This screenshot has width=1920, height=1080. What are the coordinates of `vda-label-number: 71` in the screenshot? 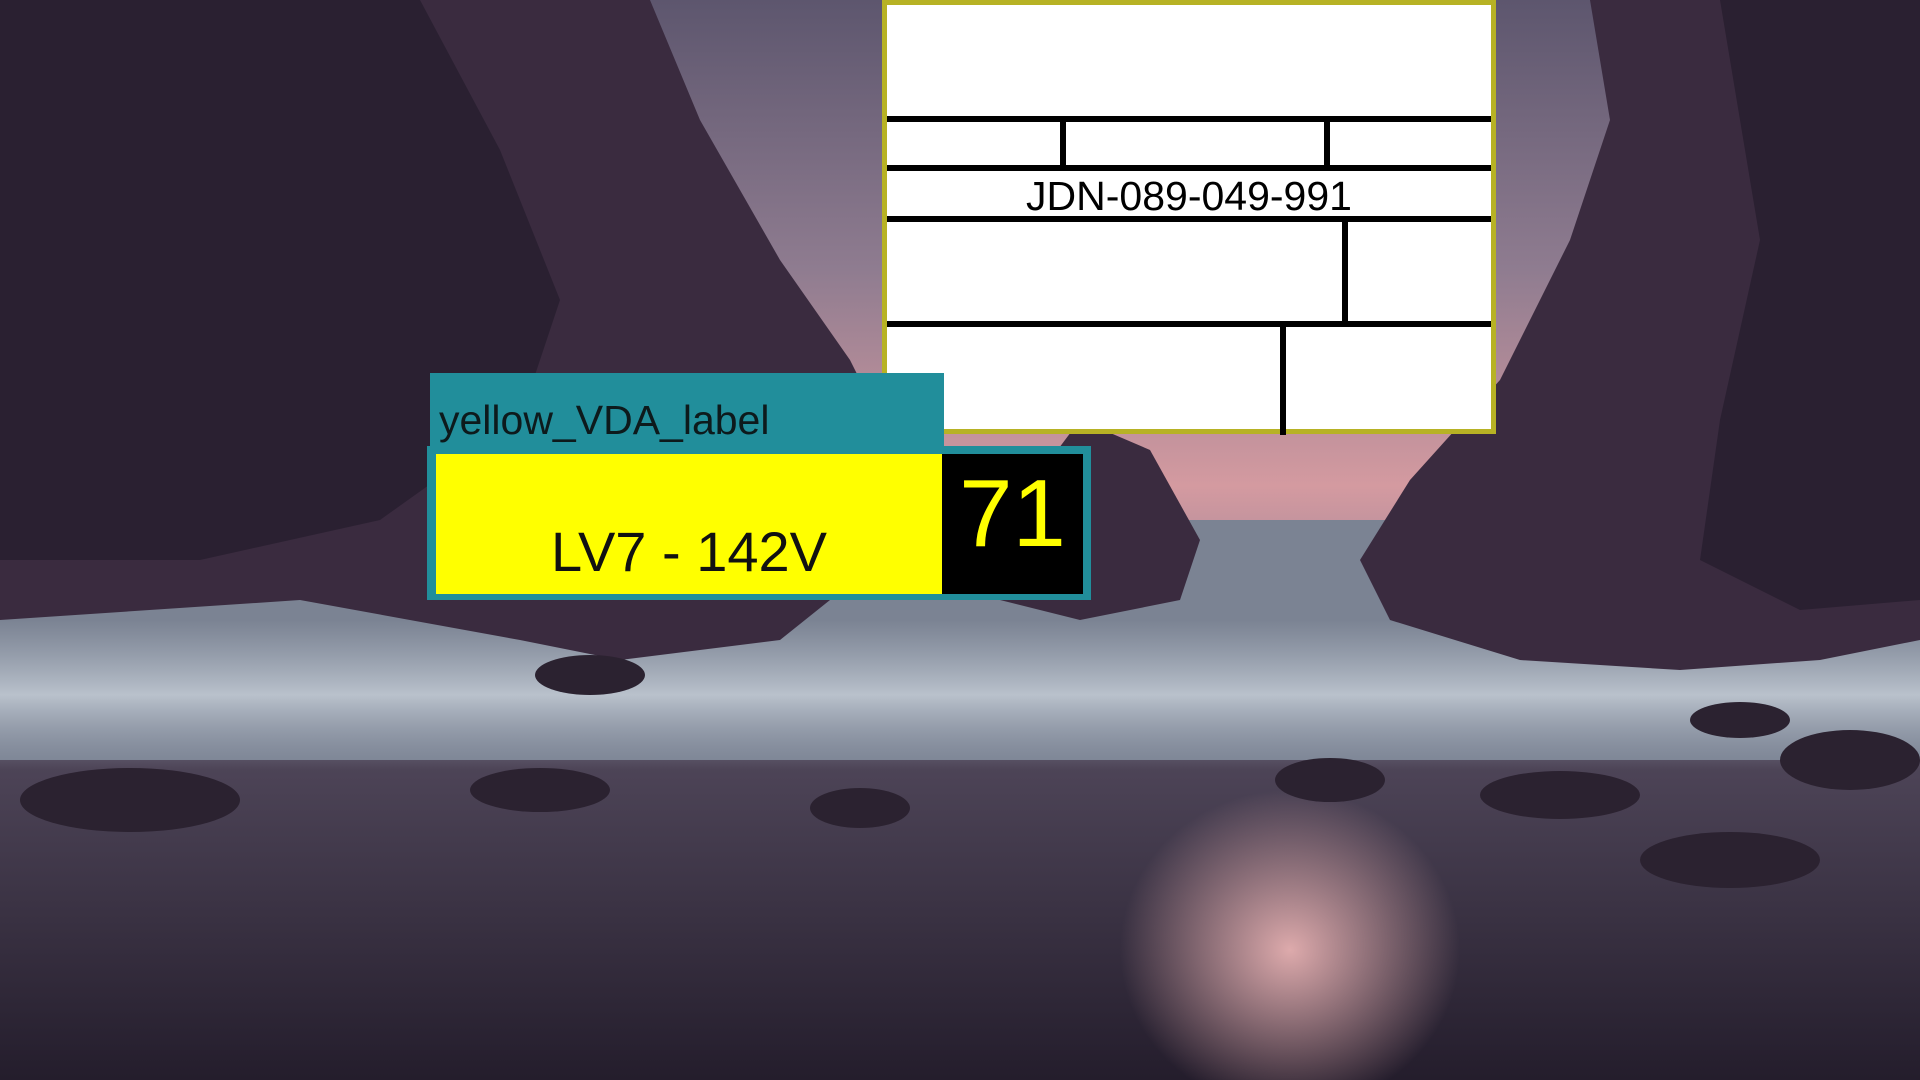 It's located at (1012, 513).